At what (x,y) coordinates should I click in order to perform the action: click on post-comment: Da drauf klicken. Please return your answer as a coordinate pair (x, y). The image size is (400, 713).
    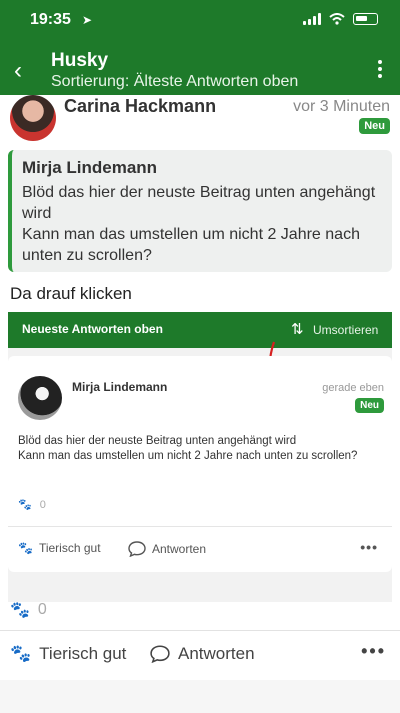
    Looking at the image, I should click on (71, 293).